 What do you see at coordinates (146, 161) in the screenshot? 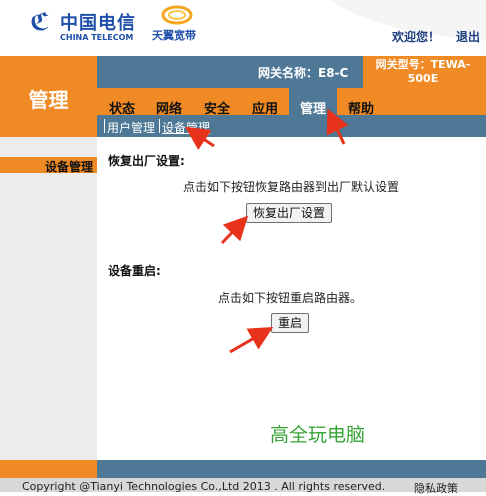
I see `reset-section-title: 恢复出厂设置:` at bounding box center [146, 161].